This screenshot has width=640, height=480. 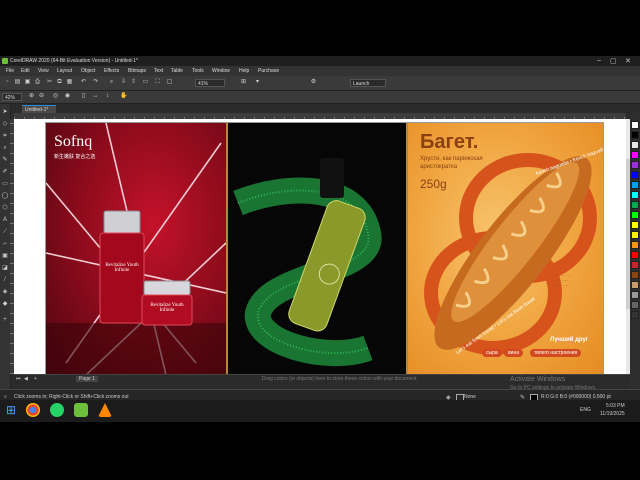 What do you see at coordinates (95, 96) in the screenshot?
I see `zoom-width-icon: ↔` at bounding box center [95, 96].